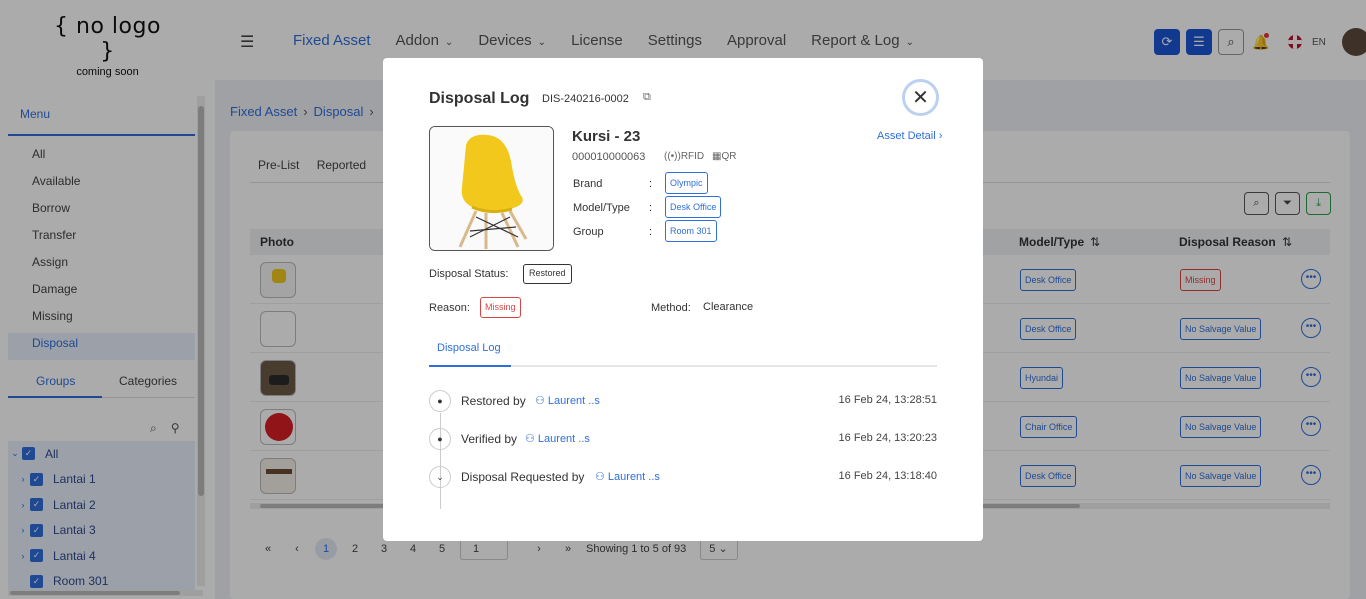 Image resolution: width=1366 pixels, height=599 pixels. Describe the element at coordinates (500, 307) in the screenshot. I see `reason-badge: Missing` at that location.